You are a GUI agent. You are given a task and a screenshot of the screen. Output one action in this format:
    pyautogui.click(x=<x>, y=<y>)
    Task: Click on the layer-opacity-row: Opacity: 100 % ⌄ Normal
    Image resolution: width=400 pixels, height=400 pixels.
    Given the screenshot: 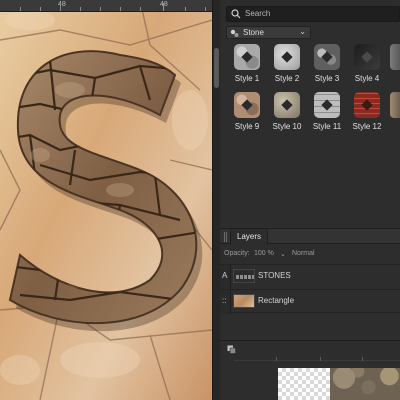 What is the action you would take?
    pyautogui.click(x=310, y=255)
    